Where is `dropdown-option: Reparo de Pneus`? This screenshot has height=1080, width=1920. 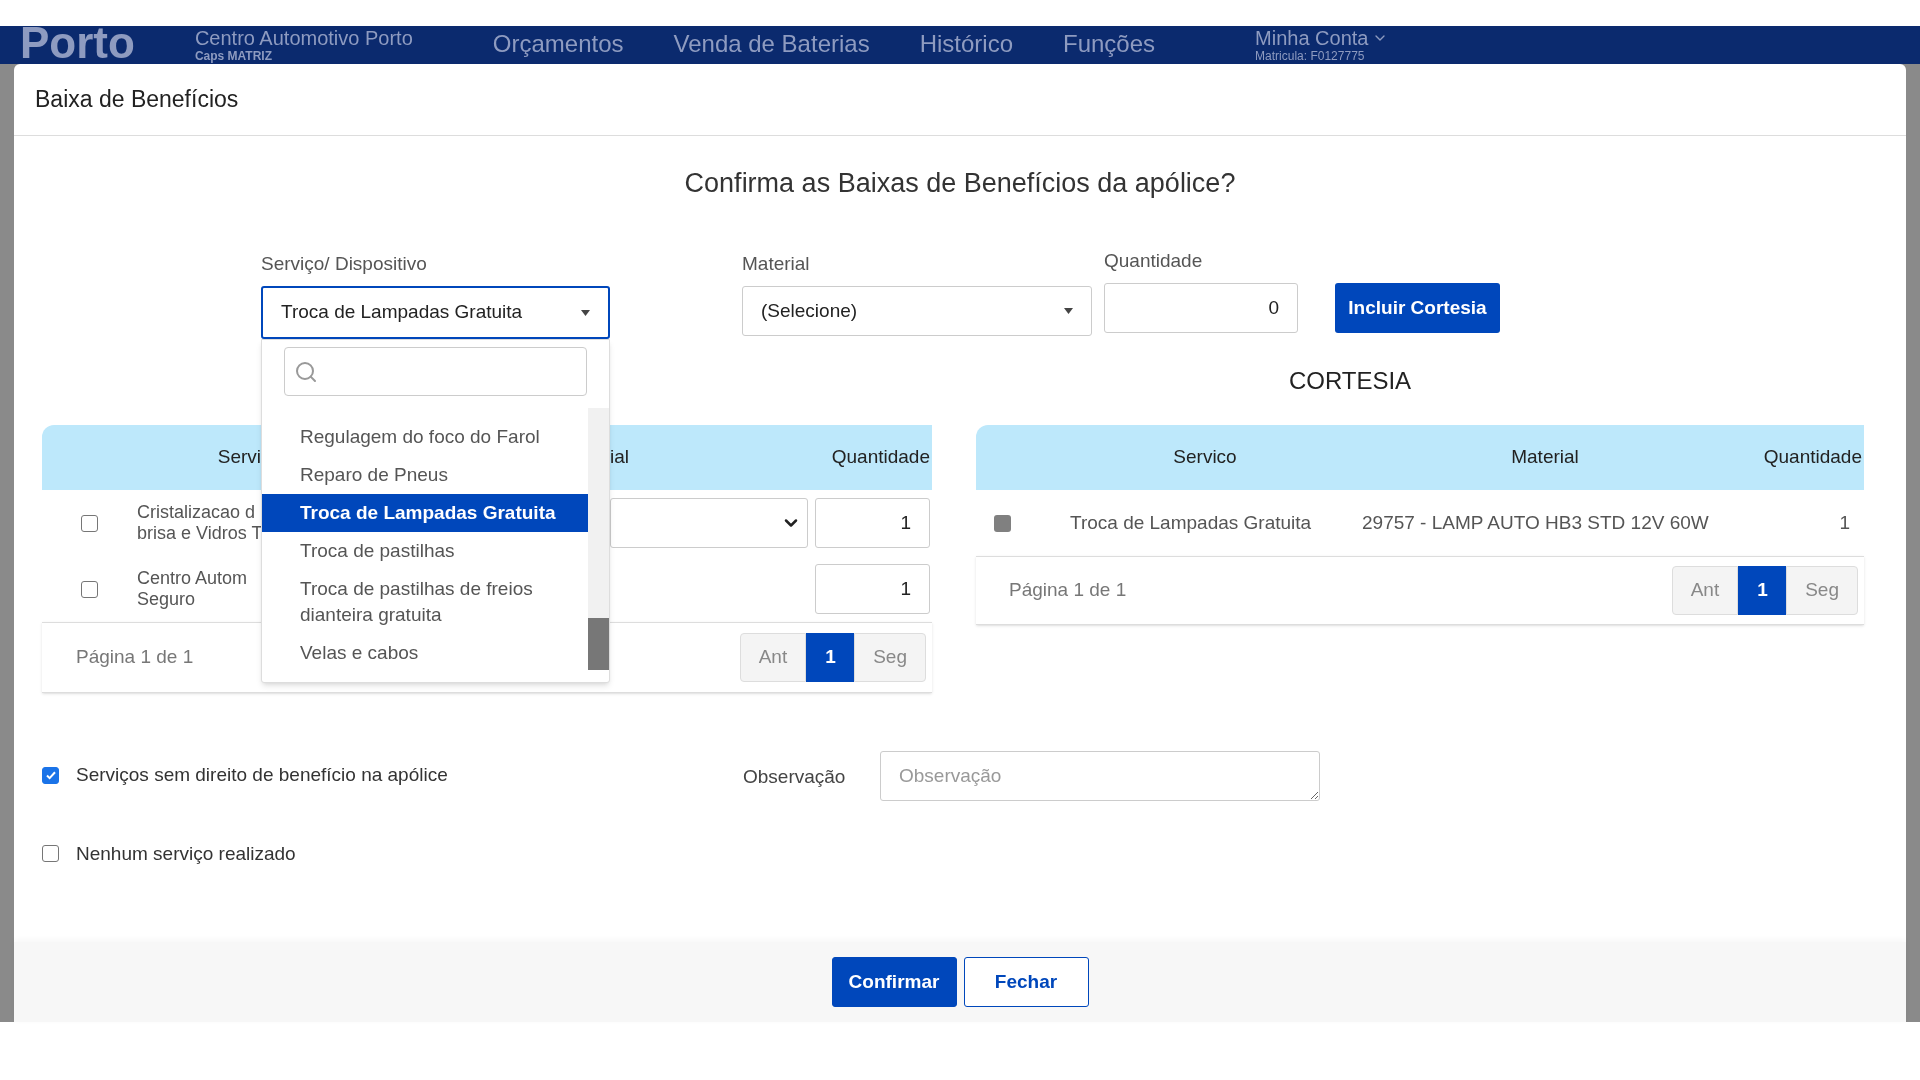 dropdown-option: Reparo de Pneus is located at coordinates (425, 475).